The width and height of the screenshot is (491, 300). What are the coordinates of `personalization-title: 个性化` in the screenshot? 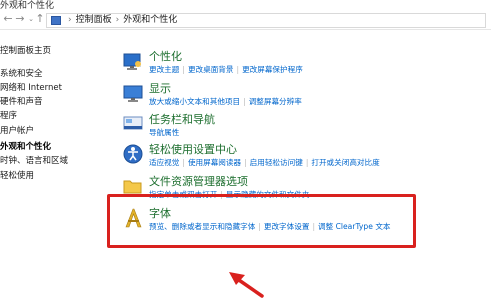 It's located at (165, 56).